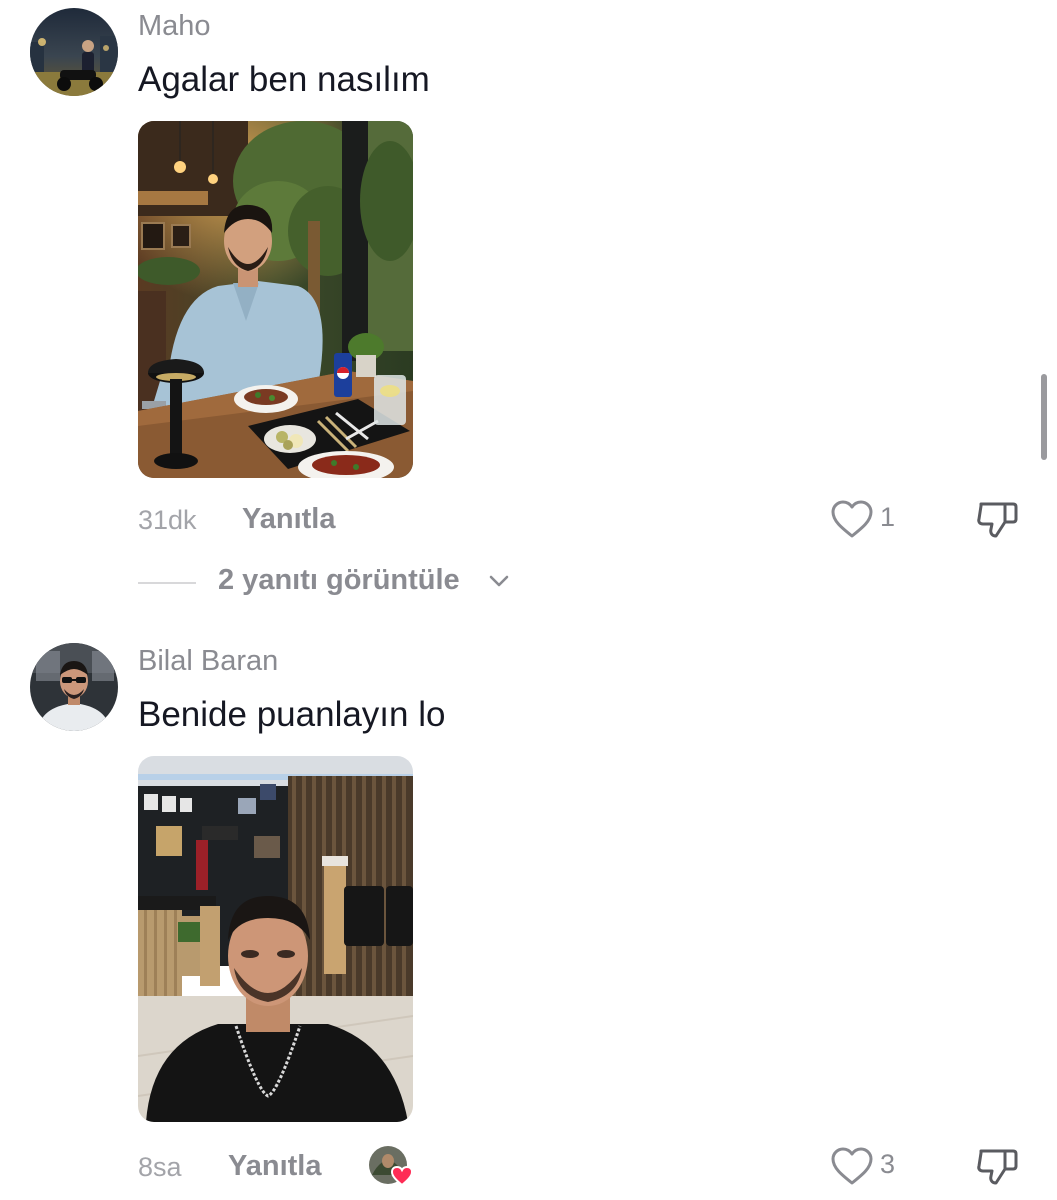  What do you see at coordinates (284, 79) in the screenshot?
I see `comment-text: Agalar ben nasılım` at bounding box center [284, 79].